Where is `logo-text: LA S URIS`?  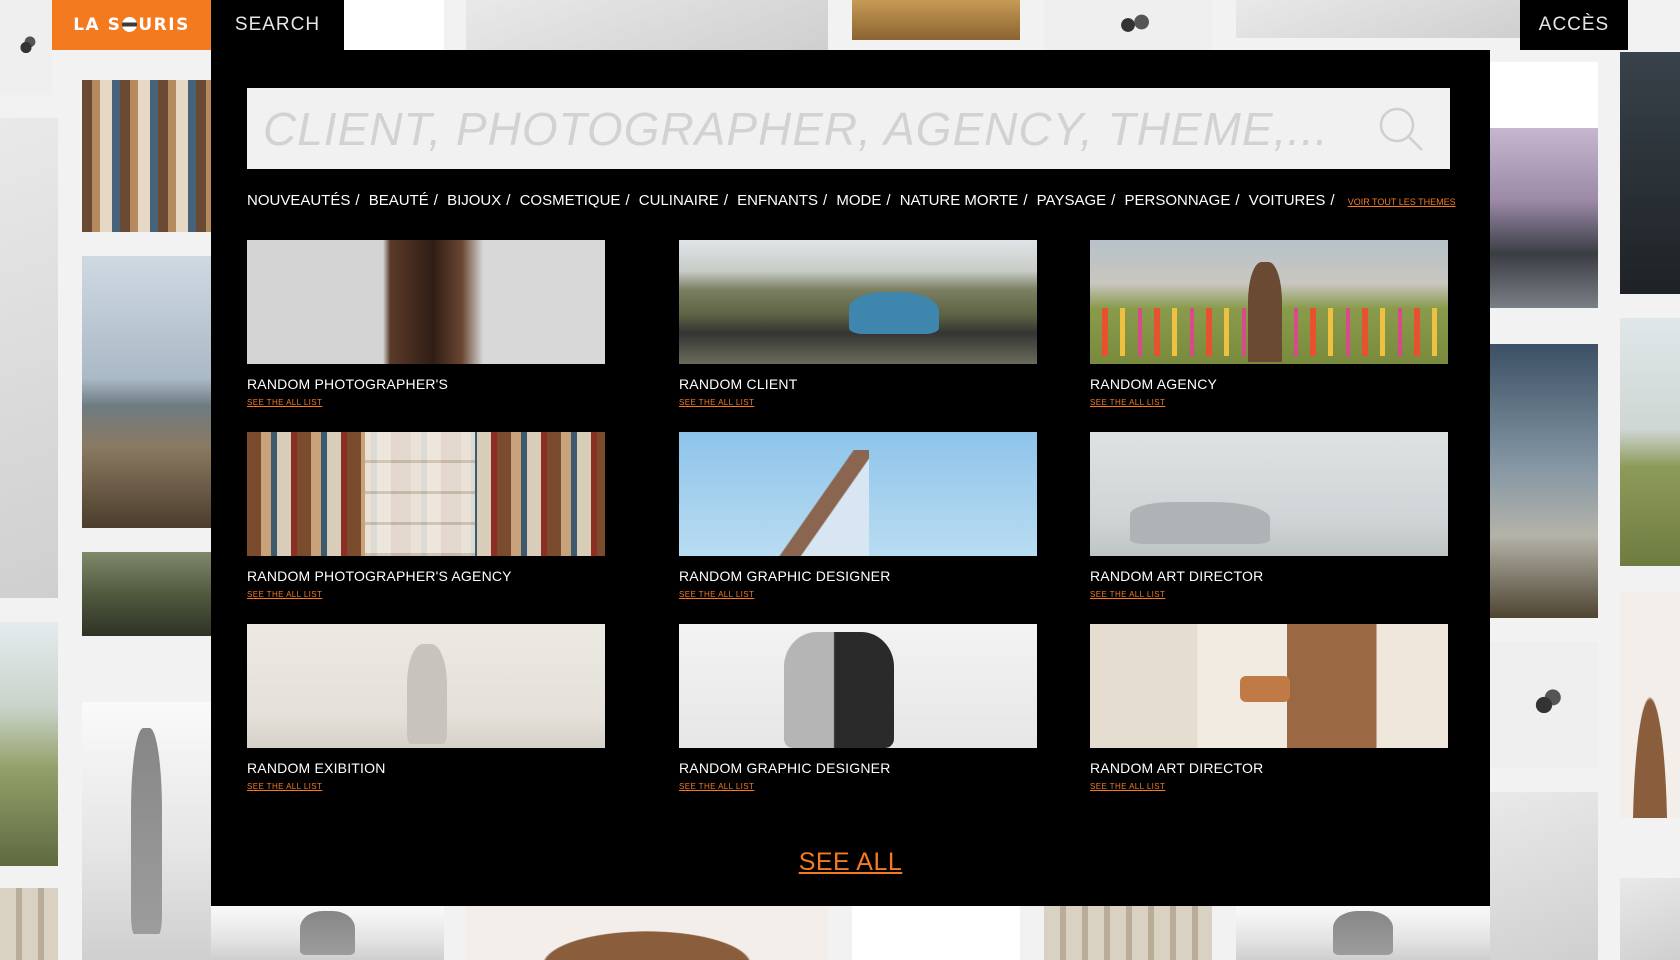
logo-text: LA S URIS is located at coordinates (131, 25).